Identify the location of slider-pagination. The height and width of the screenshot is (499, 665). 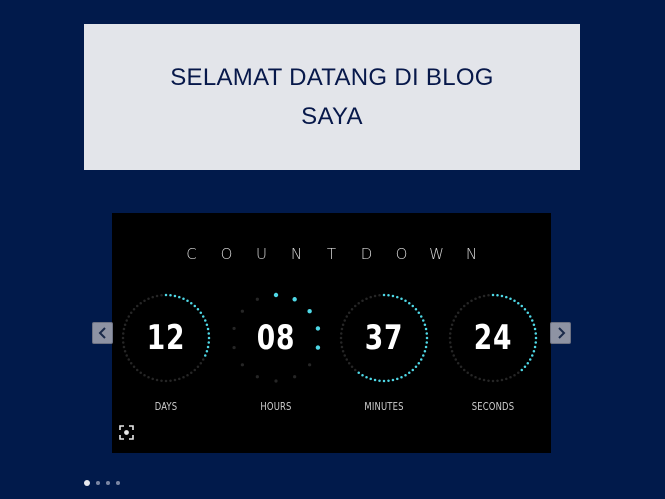
(102, 483).